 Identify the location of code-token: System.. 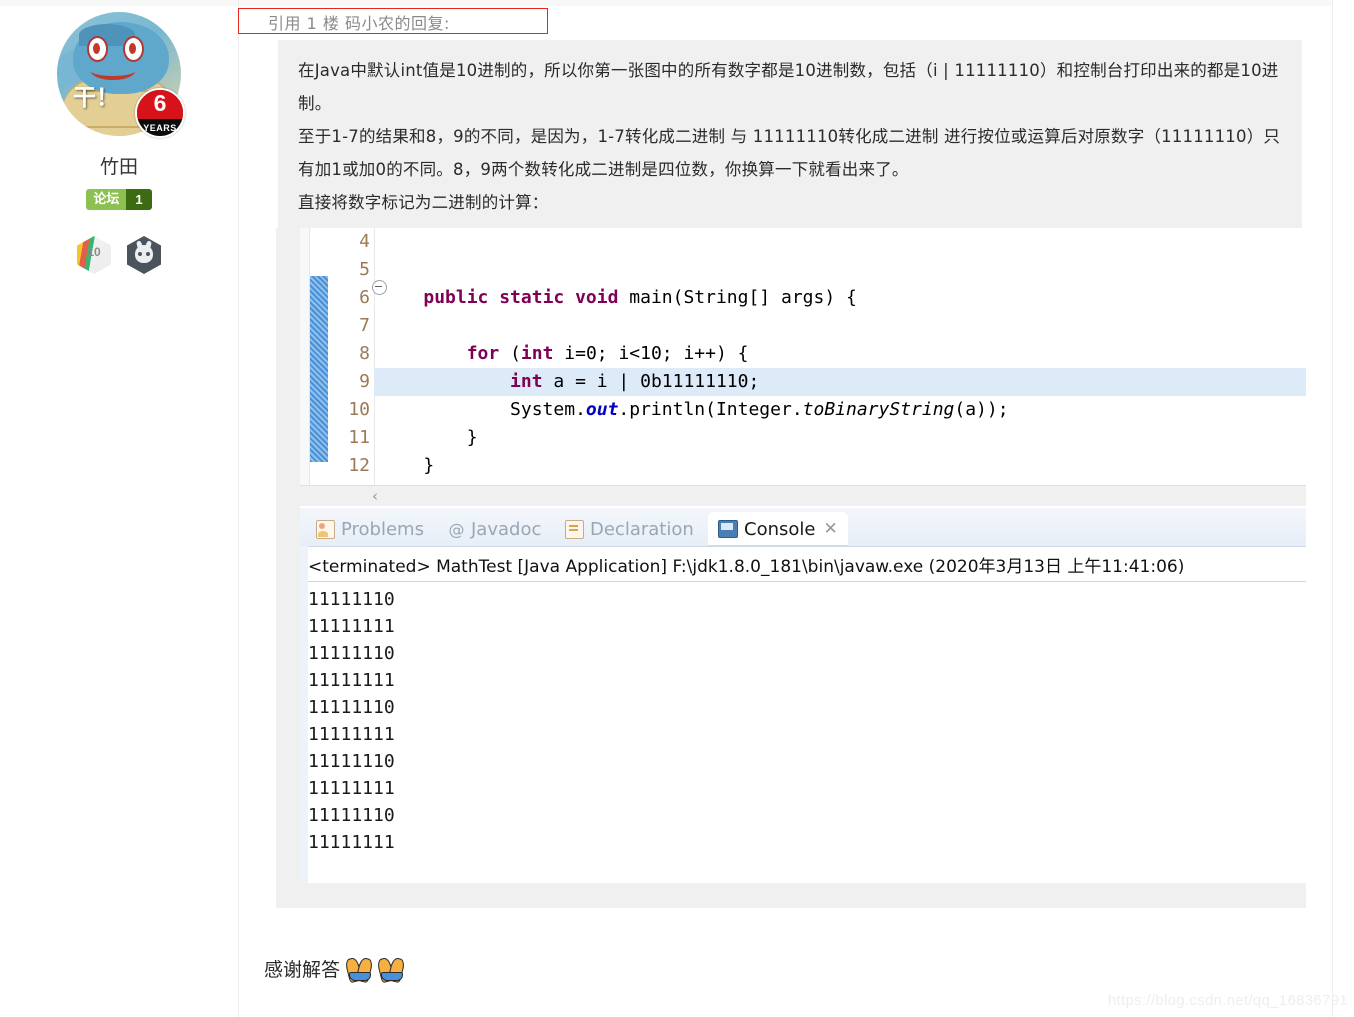
(483, 409).